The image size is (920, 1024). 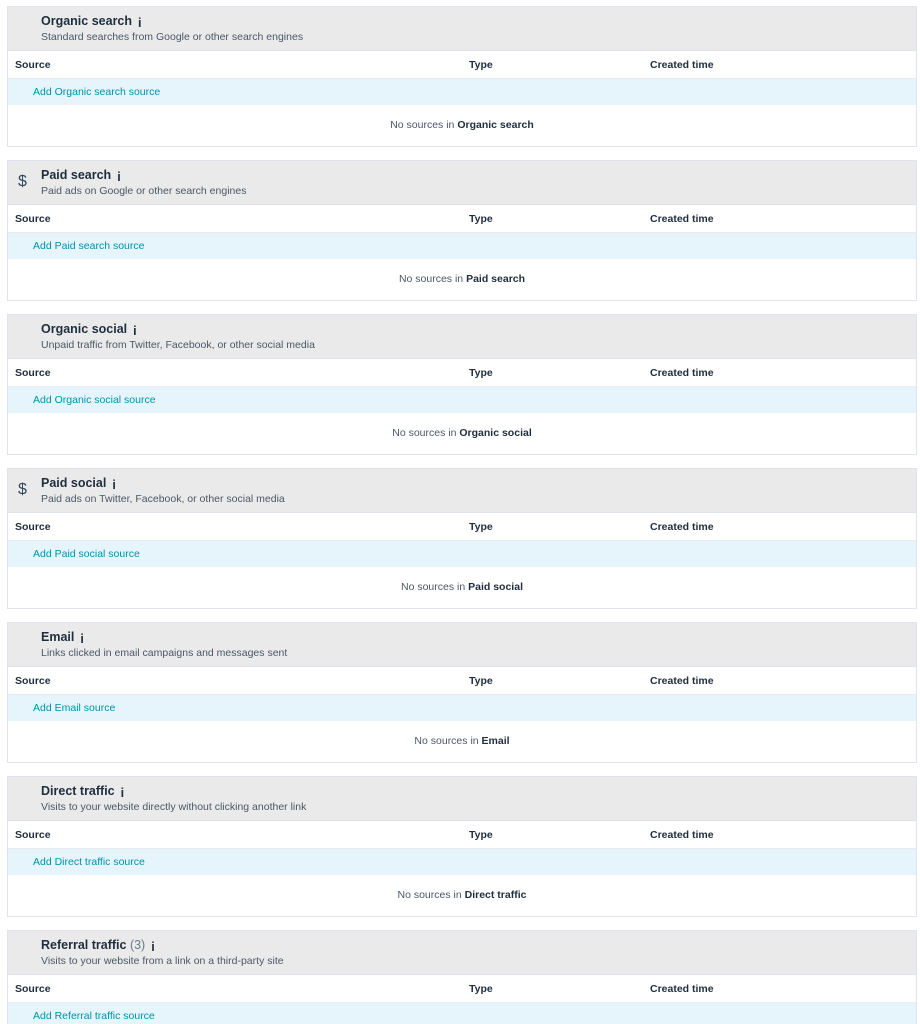 I want to click on add-source-label: Add Email source, so click(x=74, y=708).